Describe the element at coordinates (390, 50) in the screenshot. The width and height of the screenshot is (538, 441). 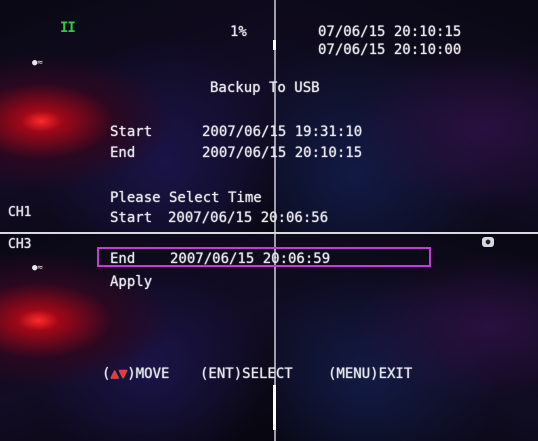
I see `playback-datetime: 07/06/15 20:10:00` at that location.